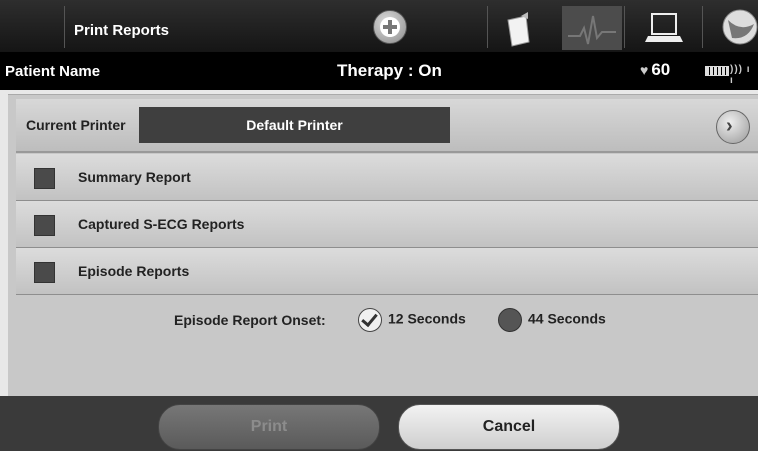 Image resolution: width=758 pixels, height=451 pixels. What do you see at coordinates (518, 28) in the screenshot?
I see `clipboard-icon` at bounding box center [518, 28].